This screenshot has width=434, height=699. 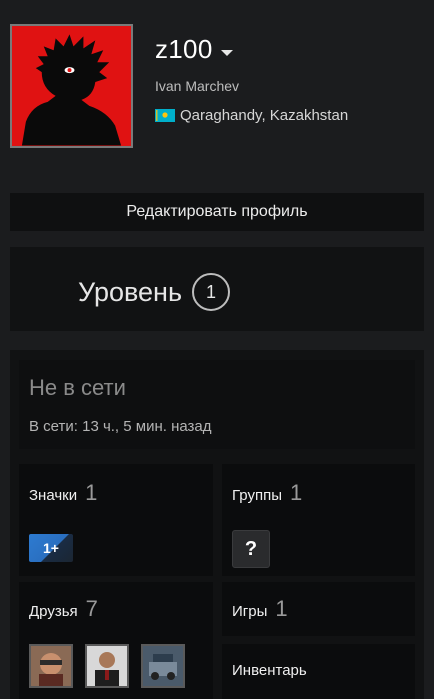 I want to click on groups-count: 1, so click(x=296, y=492).